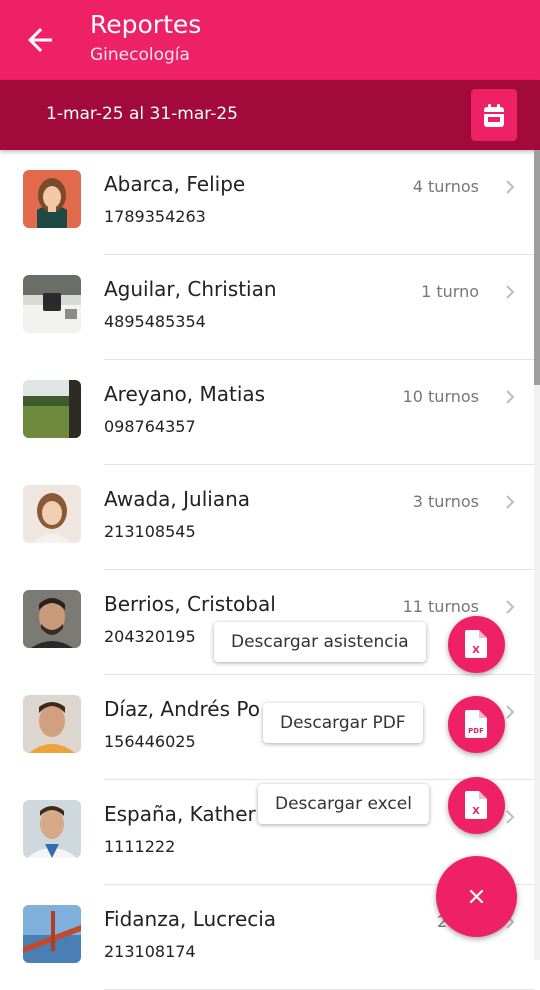 Image resolution: width=540 pixels, height=990 pixels. Describe the element at coordinates (270, 40) in the screenshot. I see `app-bar: Reportes Ginecología` at that location.